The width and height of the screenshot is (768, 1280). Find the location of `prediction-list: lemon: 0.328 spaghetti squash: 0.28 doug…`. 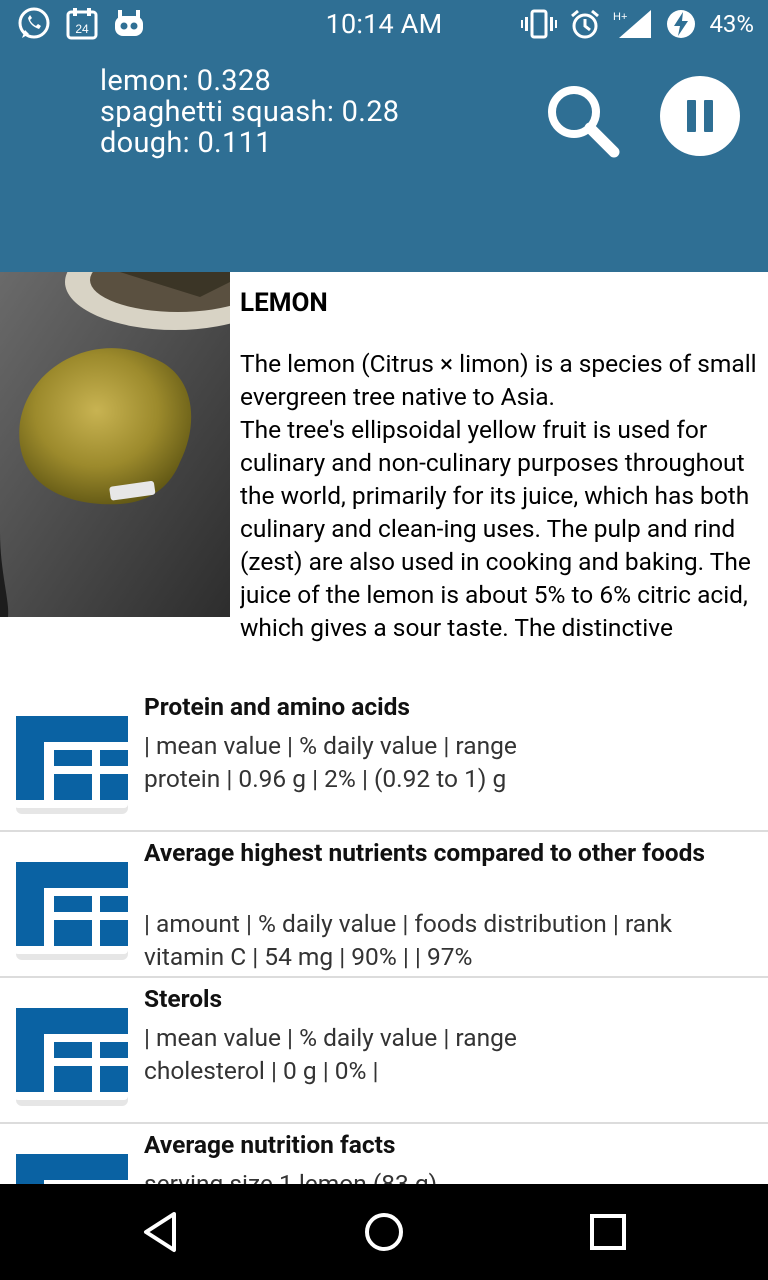

prediction-list: lemon: 0.328 spaghetti squash: 0.28 doug… is located at coordinates (249, 112).